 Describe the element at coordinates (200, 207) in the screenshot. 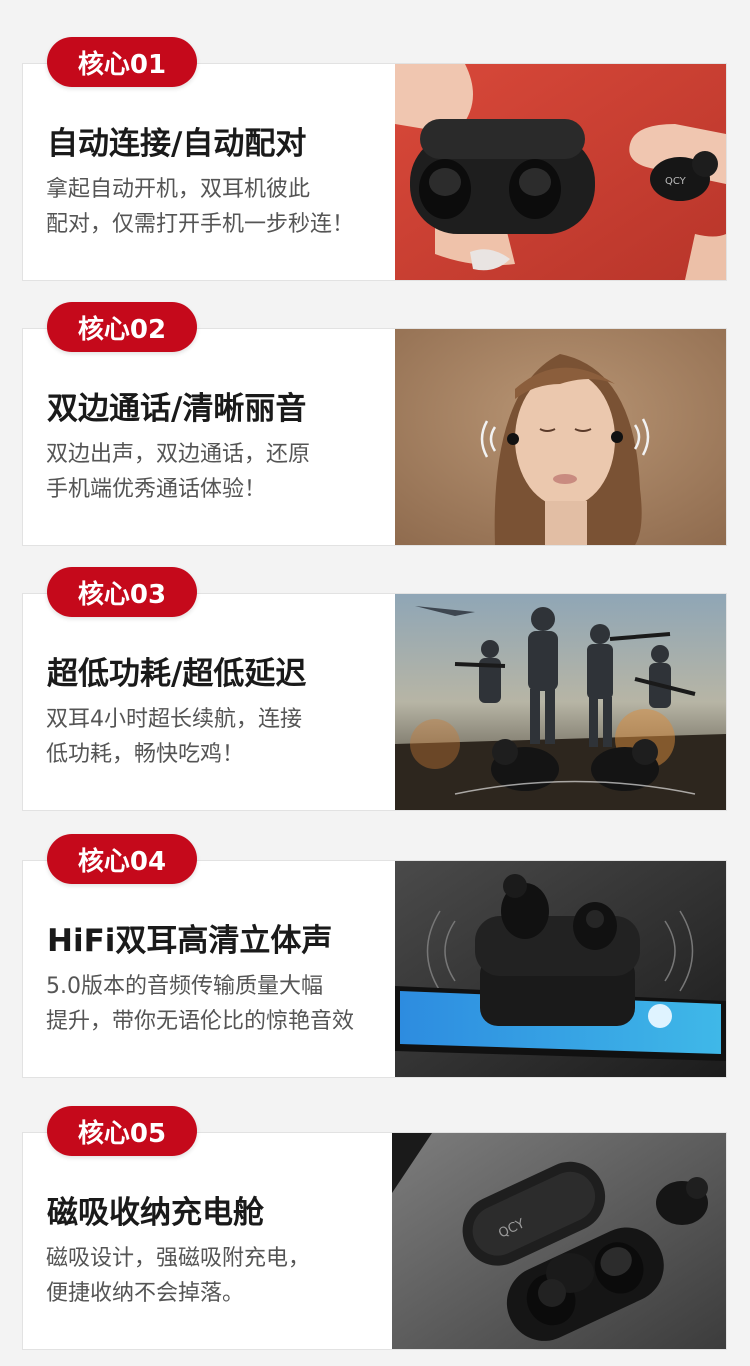

I see `feature-description: 拿起自动开机，双耳机彼此 配对，仅需打开手机一步秒连！` at that location.